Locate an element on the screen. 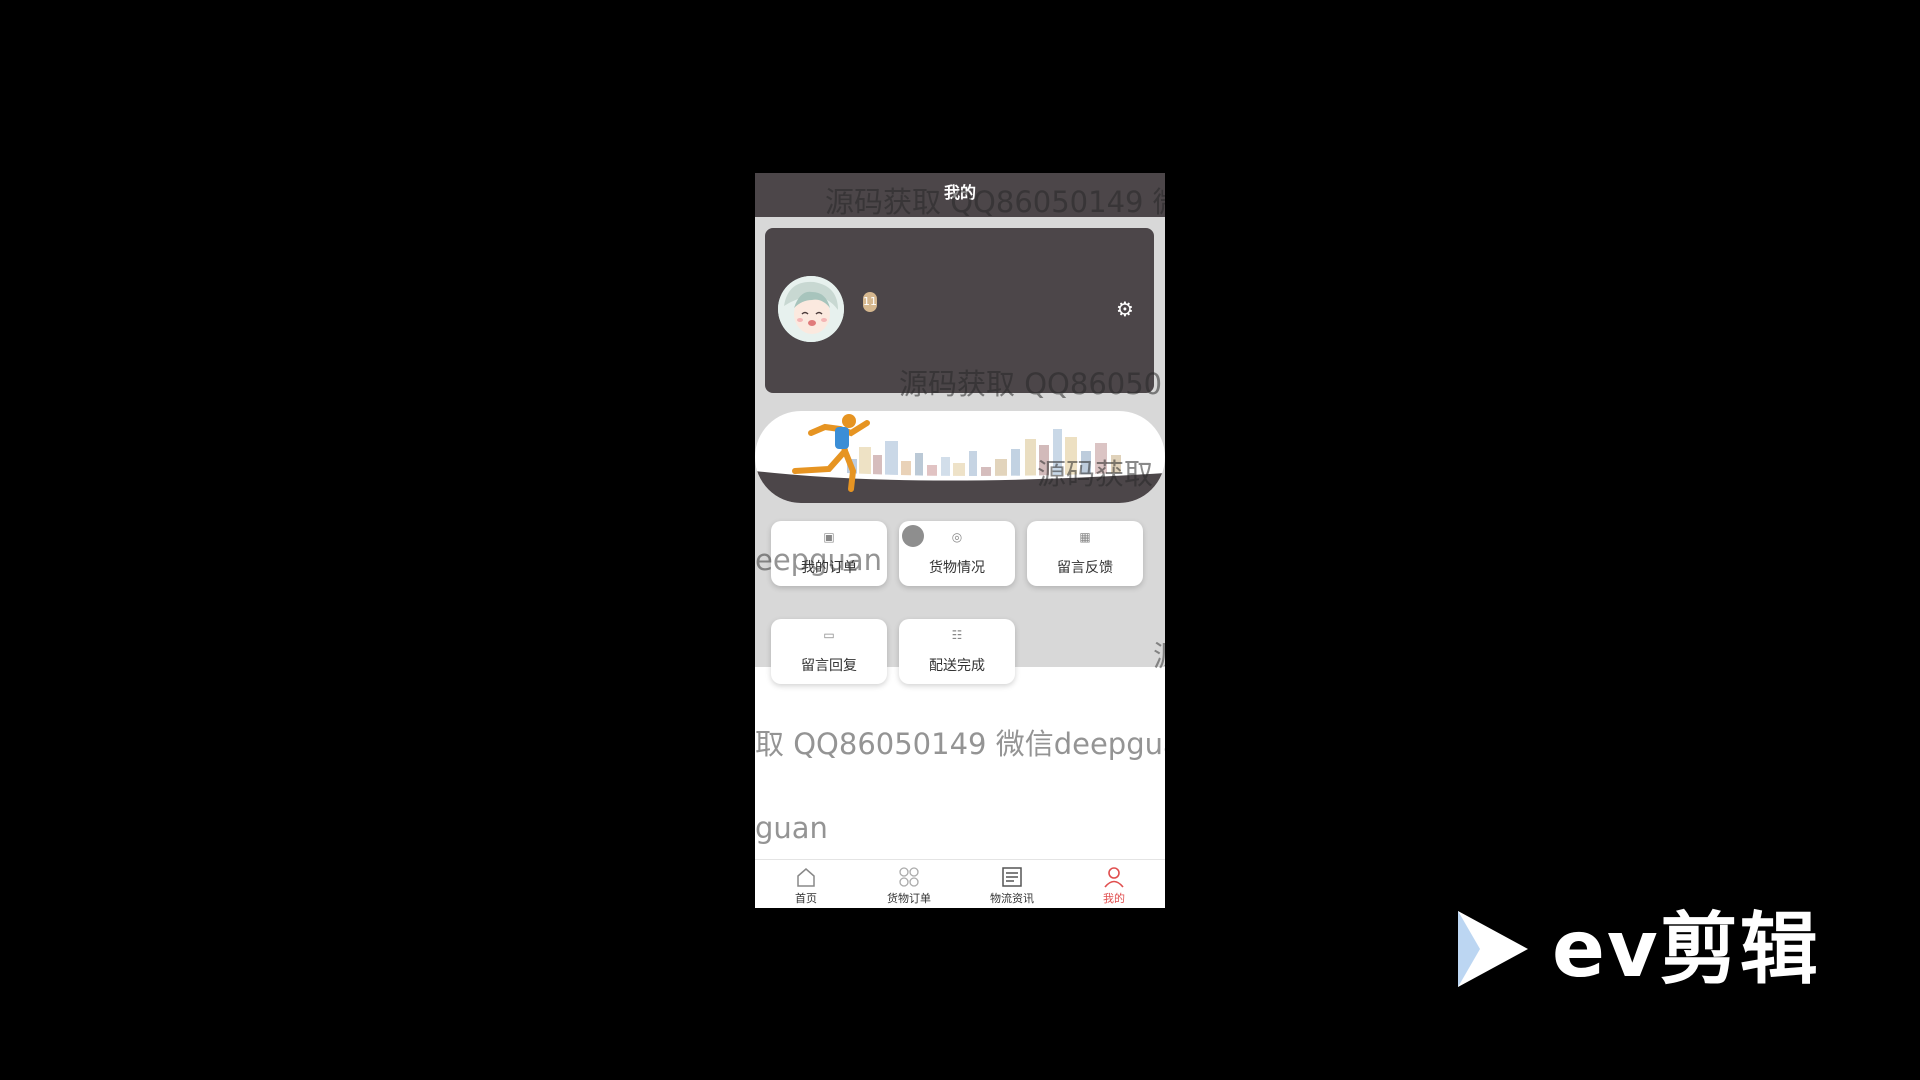  menu-my-orders: ▣ 我的订单 is located at coordinates (829, 553).